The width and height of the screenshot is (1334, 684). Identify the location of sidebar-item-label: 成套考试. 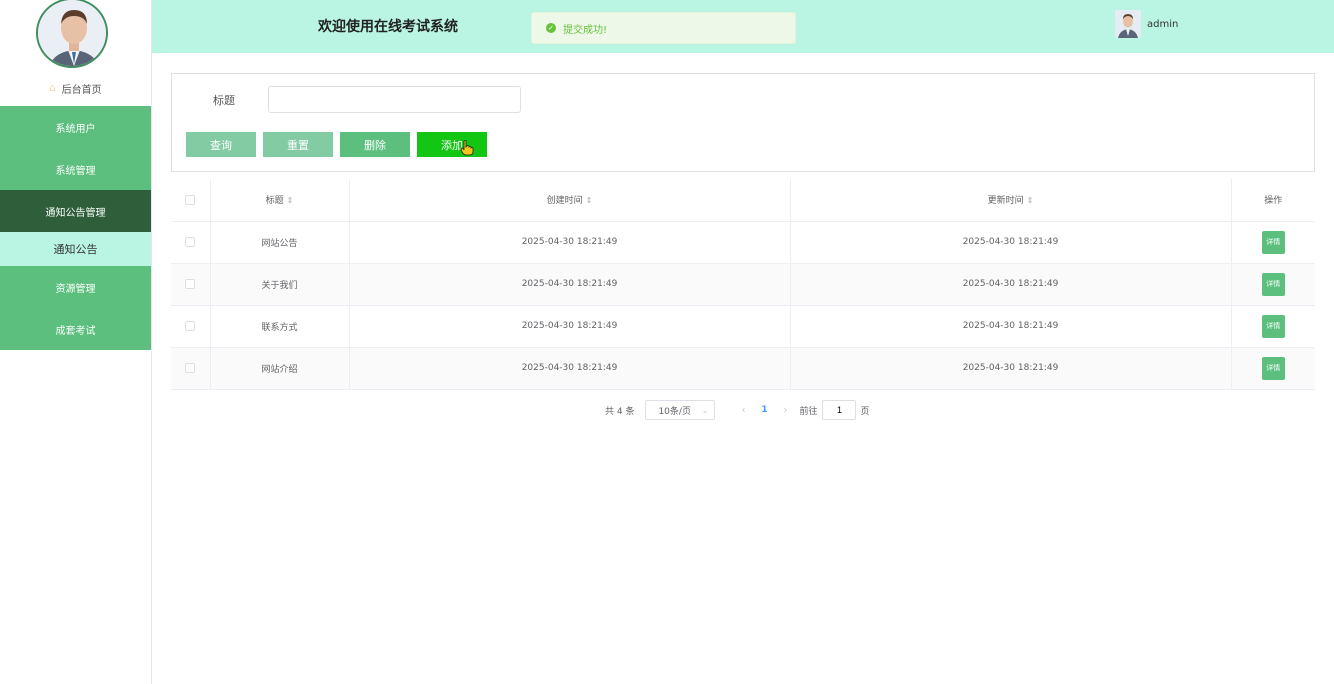
(75, 331).